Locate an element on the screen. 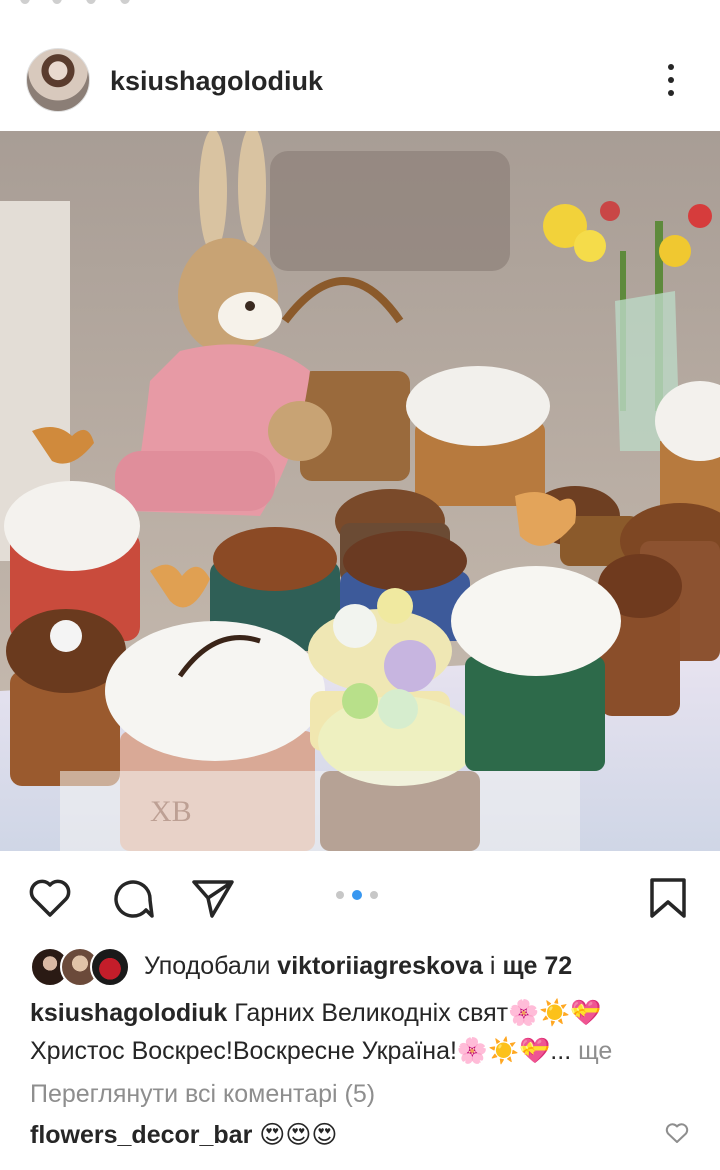 The image size is (720, 1170). comment-item: flowers_decor_bar 😍😍😍 is located at coordinates (183, 1135).